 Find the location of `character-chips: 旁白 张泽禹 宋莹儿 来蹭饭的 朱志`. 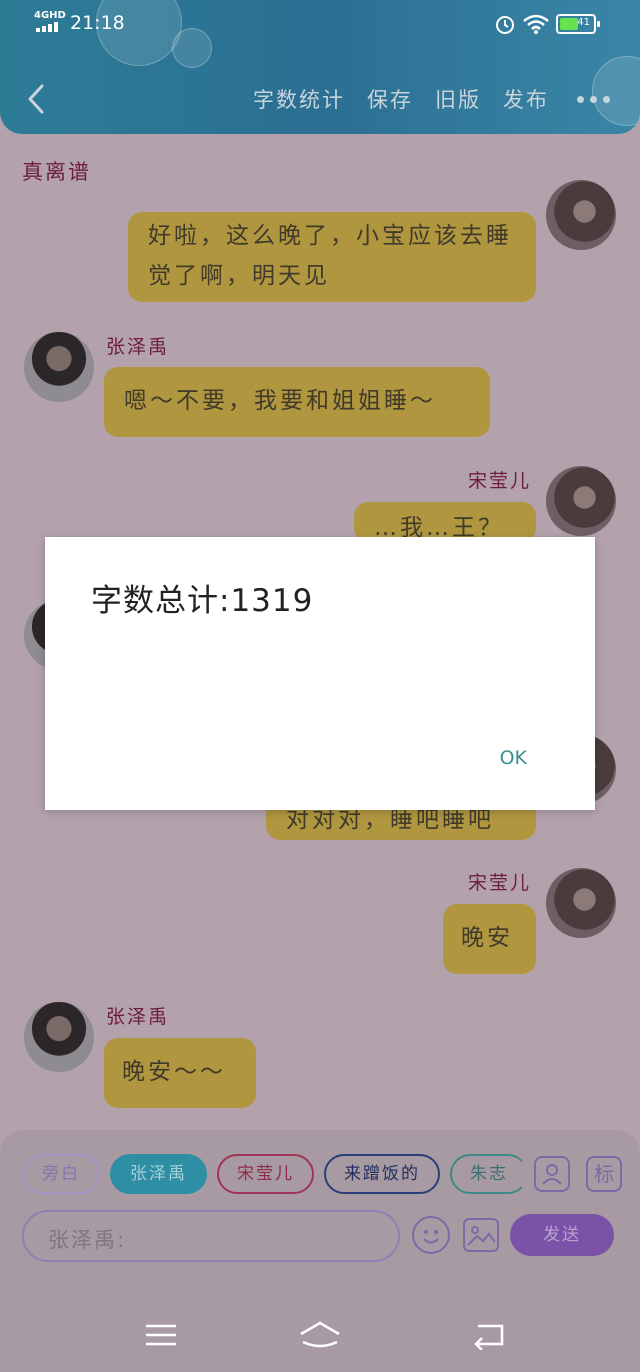

character-chips: 旁白 张泽禹 宋莹儿 来蹭饭的 朱志 is located at coordinates (272, 1176).